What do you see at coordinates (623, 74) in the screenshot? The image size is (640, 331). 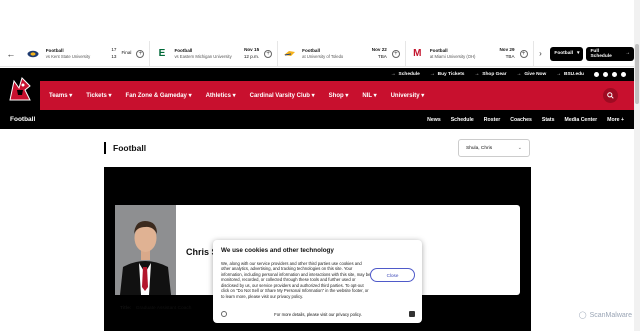 I see `youtube-icon` at bounding box center [623, 74].